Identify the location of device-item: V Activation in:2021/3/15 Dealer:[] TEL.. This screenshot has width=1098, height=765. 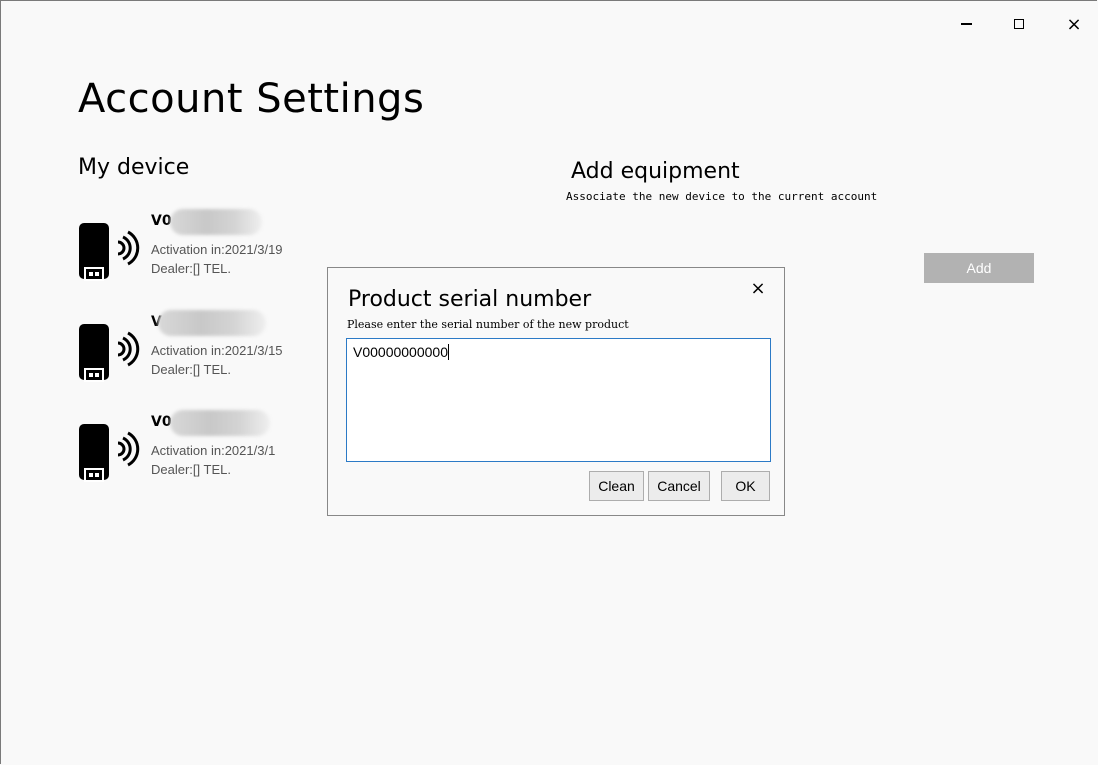
(198, 351).